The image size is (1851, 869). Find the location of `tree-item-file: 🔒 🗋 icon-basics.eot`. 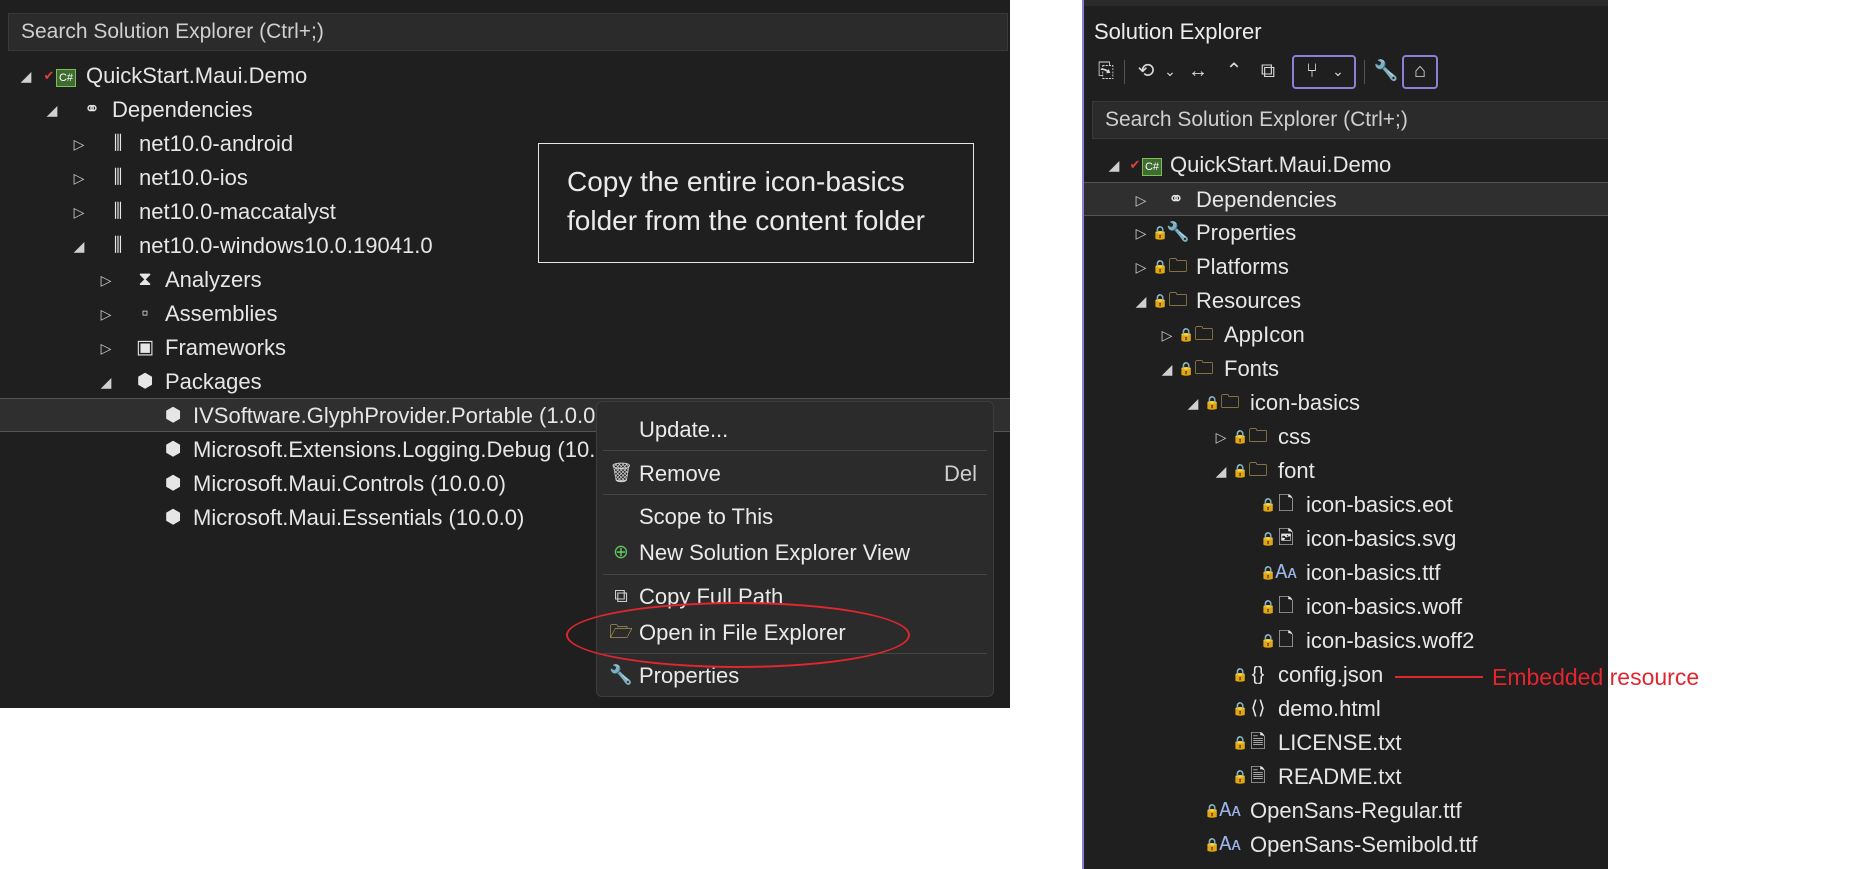

tree-item-file: 🔒 🗋 icon-basics.eot is located at coordinates (1346, 505).